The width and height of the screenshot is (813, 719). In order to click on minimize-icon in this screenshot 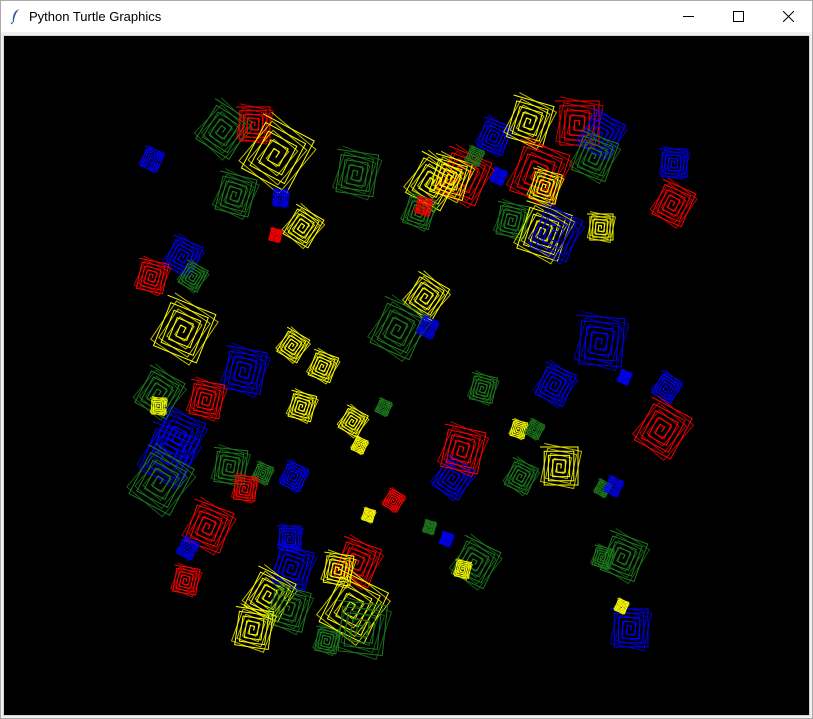, I will do `click(688, 16)`.